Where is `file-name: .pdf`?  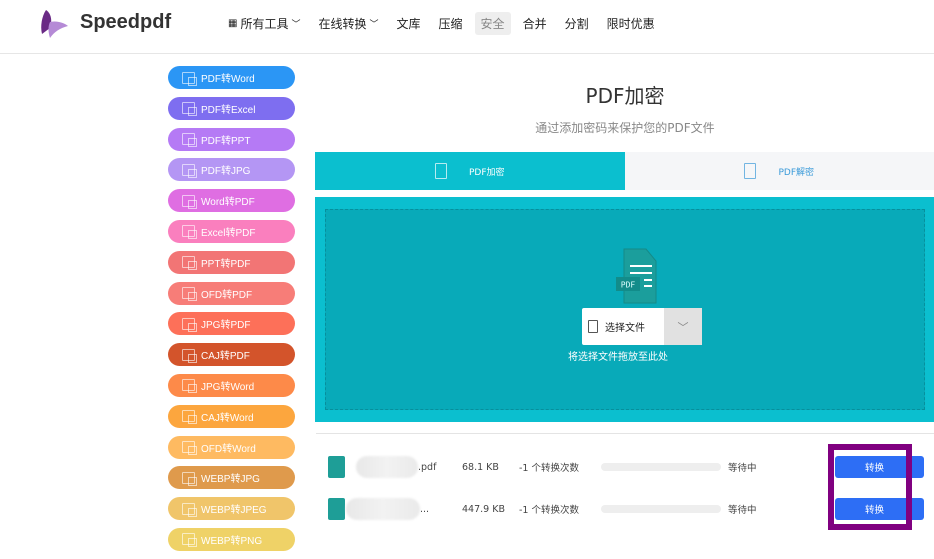 file-name: .pdf is located at coordinates (396, 467).